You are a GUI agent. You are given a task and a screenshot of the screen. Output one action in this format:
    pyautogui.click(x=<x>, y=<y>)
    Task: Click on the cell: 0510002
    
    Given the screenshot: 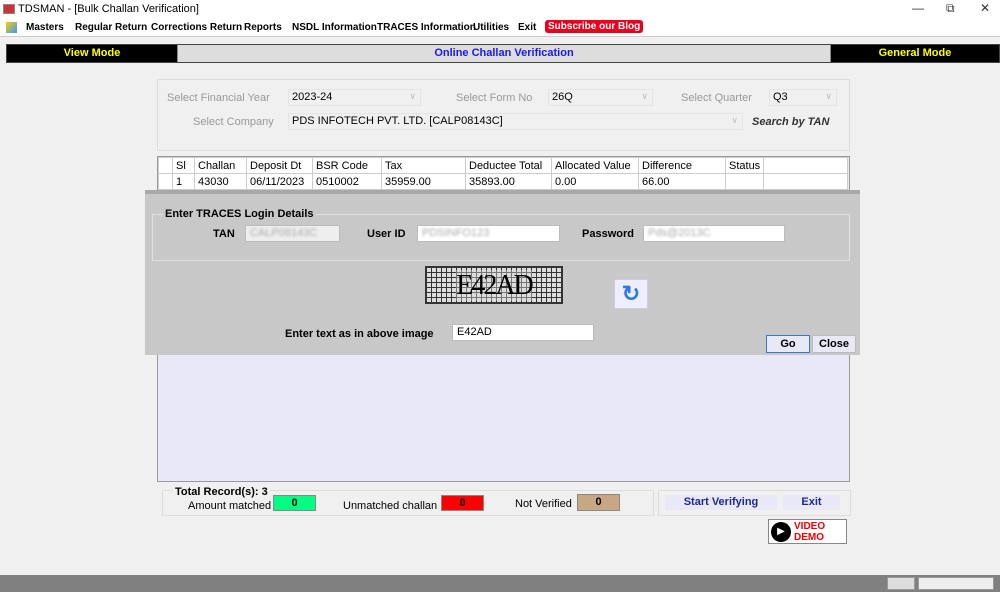 What is the action you would take?
    pyautogui.click(x=347, y=181)
    